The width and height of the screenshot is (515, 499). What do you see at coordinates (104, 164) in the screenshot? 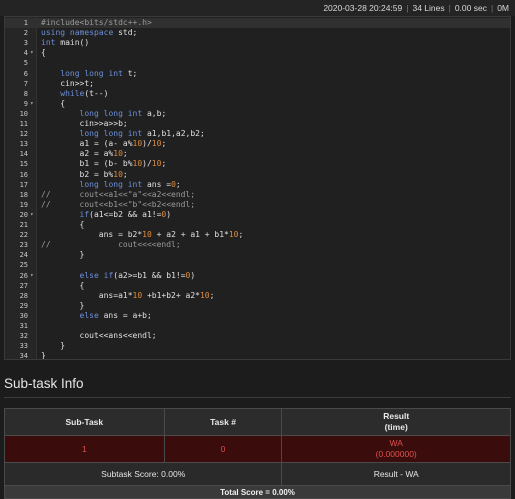
I see `code-text: b1 = (b- b%10)/10;` at bounding box center [104, 164].